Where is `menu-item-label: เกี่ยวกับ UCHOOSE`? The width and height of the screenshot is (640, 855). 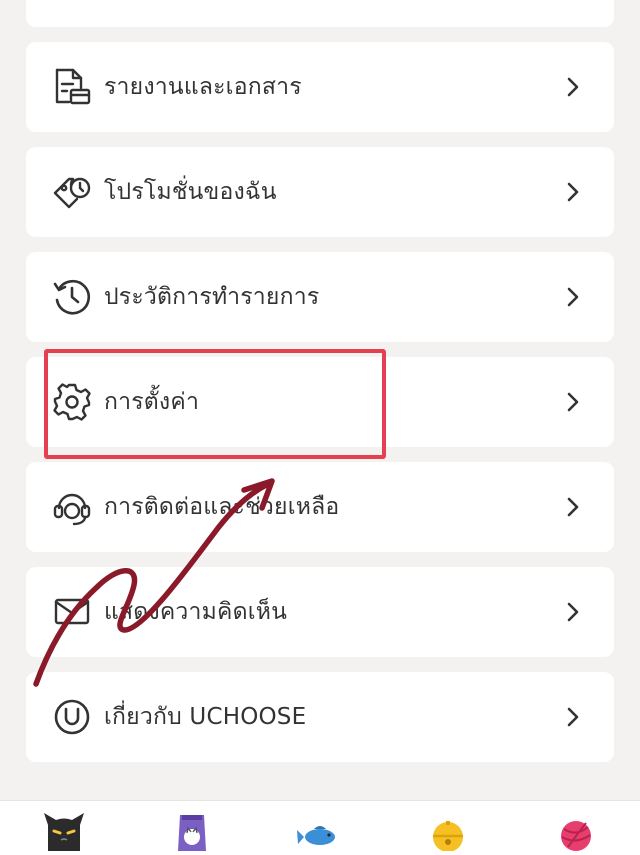
menu-item-label: เกี่ยวกับ UCHOOSE is located at coordinates (205, 717).